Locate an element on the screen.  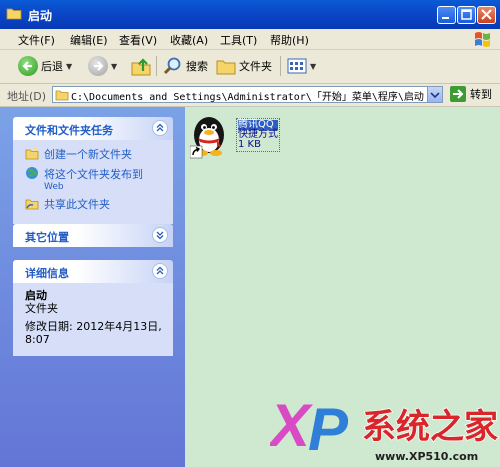
maximize-button is located at coordinates (466, 15).